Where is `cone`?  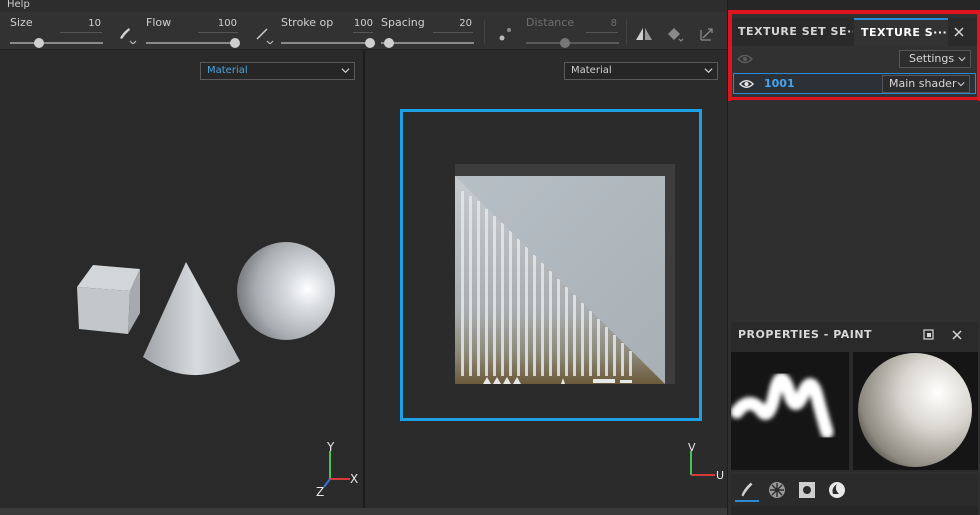 cone is located at coordinates (191, 319).